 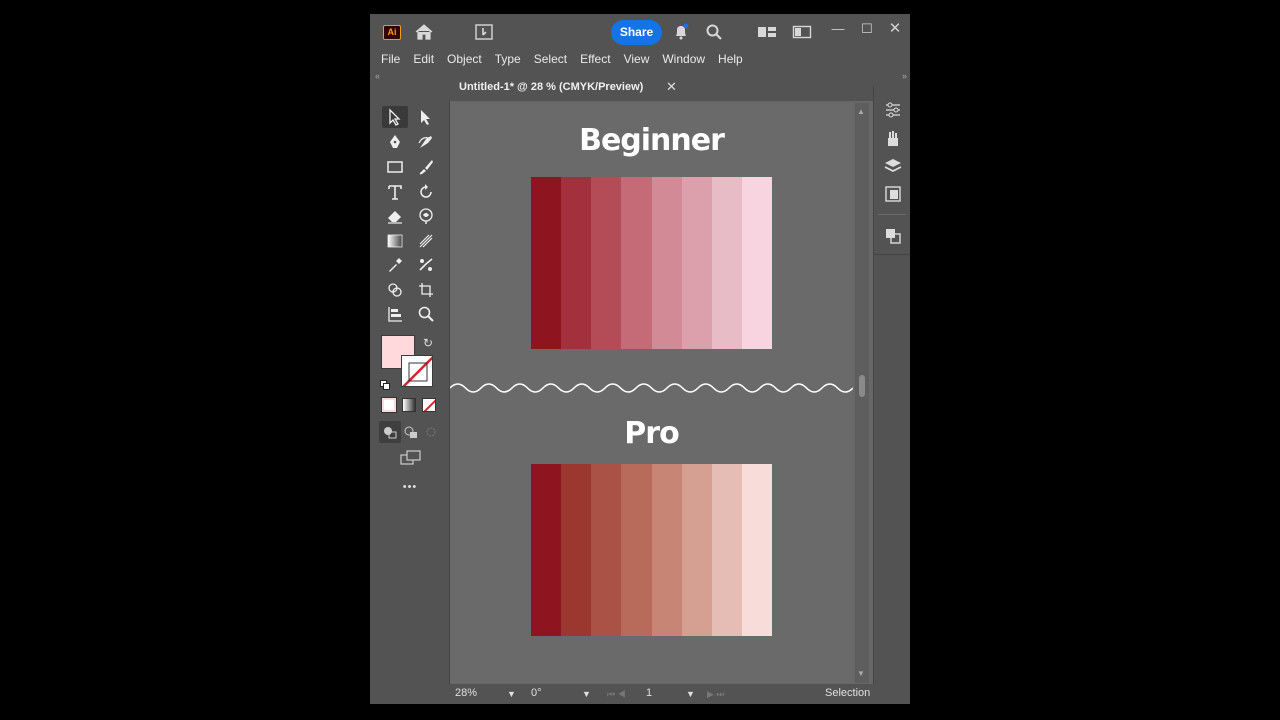 I want to click on draw-inside-icon, so click(x=431, y=432).